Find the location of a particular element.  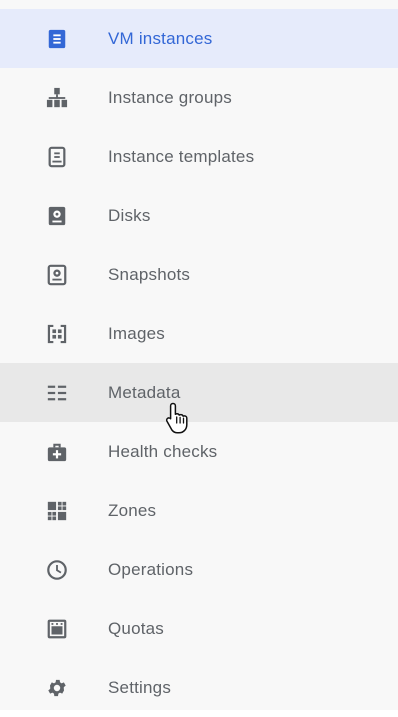

nav-item-disks: Disks is located at coordinates (199, 215).